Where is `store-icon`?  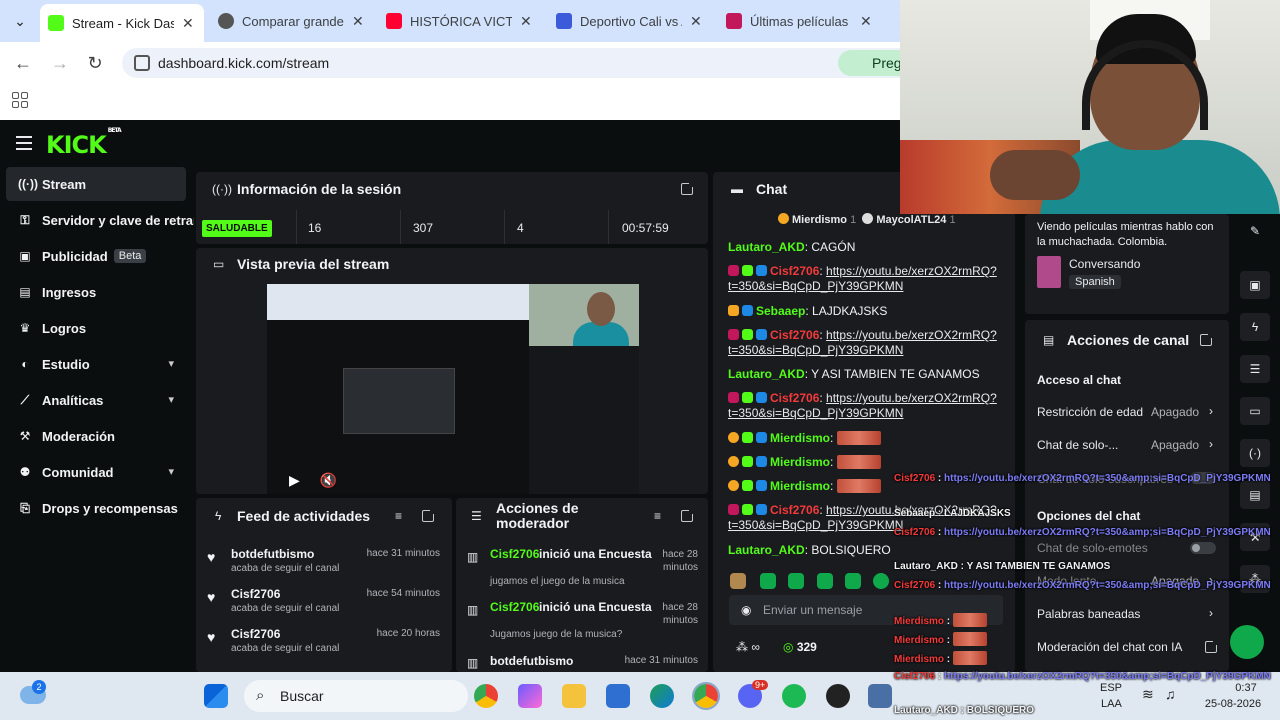
store-icon is located at coordinates (618, 696).